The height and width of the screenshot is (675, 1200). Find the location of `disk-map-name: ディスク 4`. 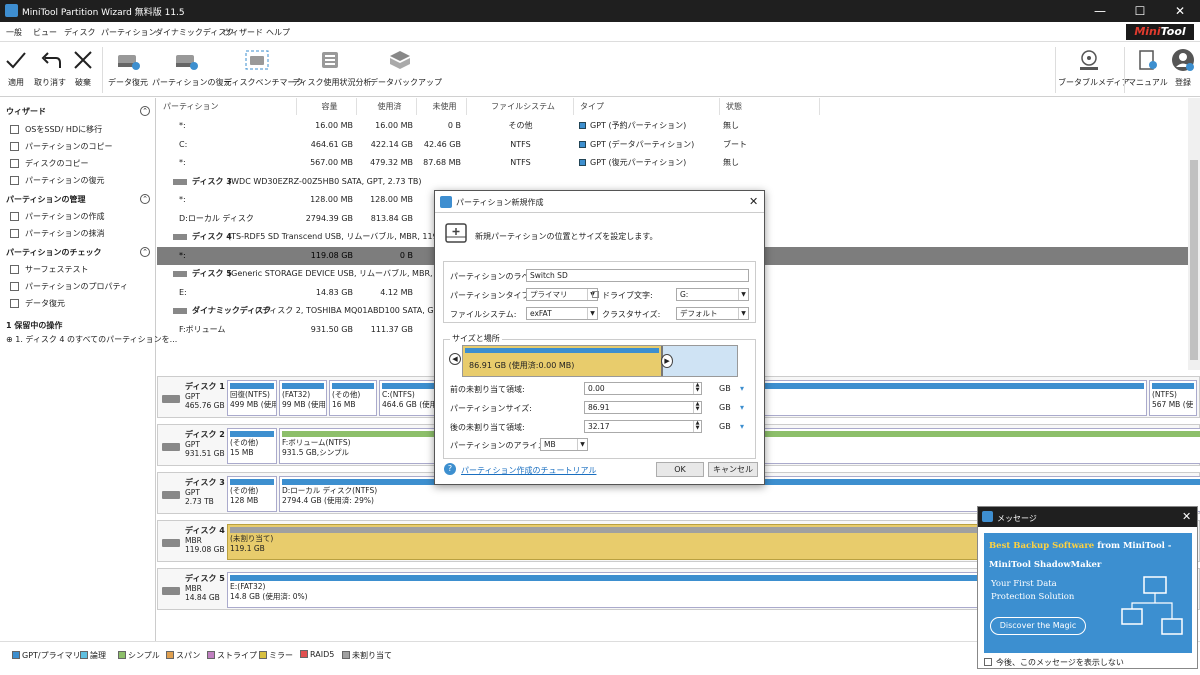

disk-map-name: ディスク 4 is located at coordinates (205, 530).